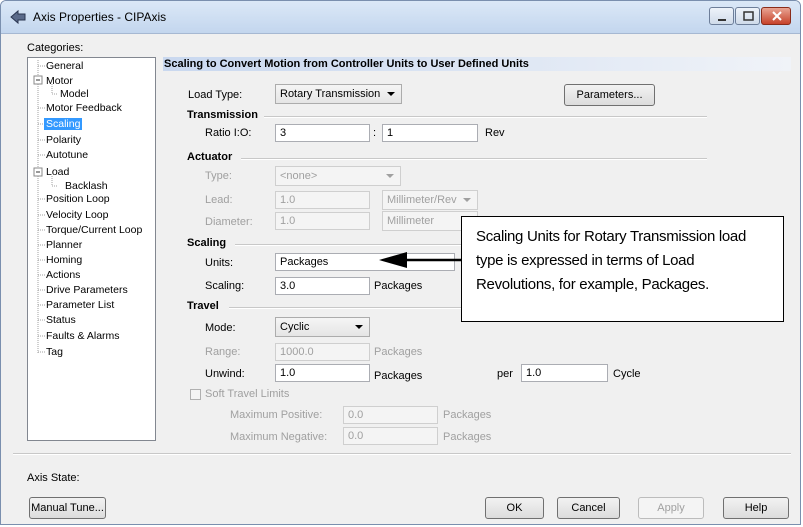 The width and height of the screenshot is (803, 527). Describe the element at coordinates (588, 508) in the screenshot. I see `cancel-button: Cancel` at that location.